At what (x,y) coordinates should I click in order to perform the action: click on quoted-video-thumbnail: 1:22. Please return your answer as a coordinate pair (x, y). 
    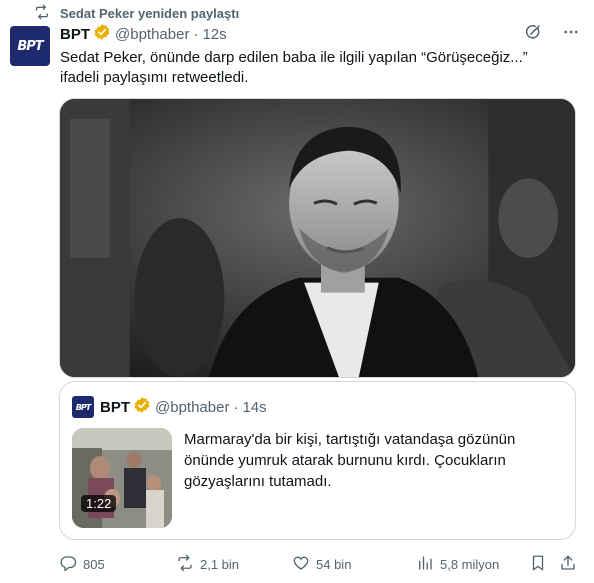
    Looking at the image, I should click on (122, 478).